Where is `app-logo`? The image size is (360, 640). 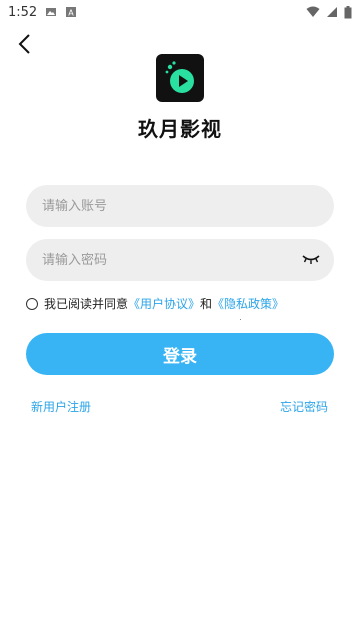
app-logo is located at coordinates (180, 78).